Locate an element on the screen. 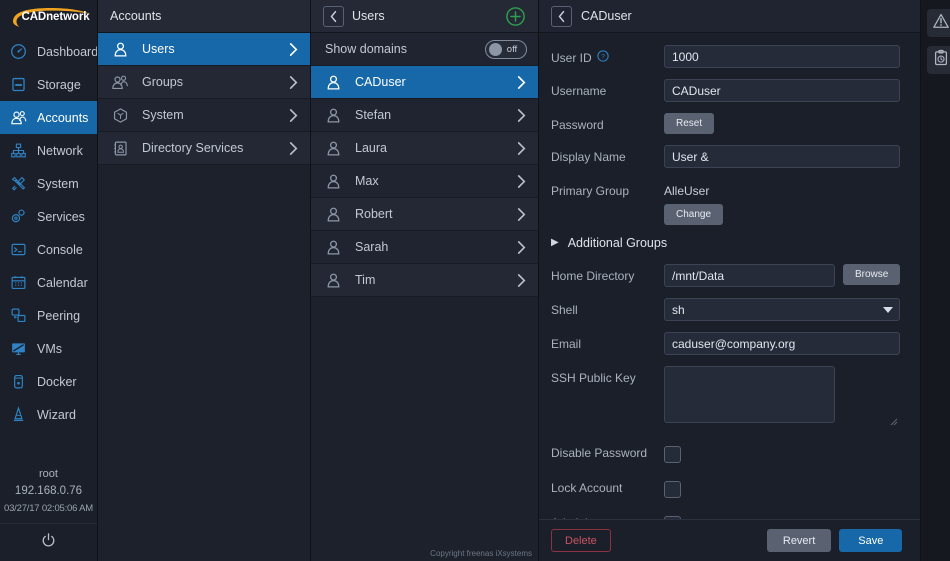  sidebar-item-services: Services is located at coordinates (48, 216).